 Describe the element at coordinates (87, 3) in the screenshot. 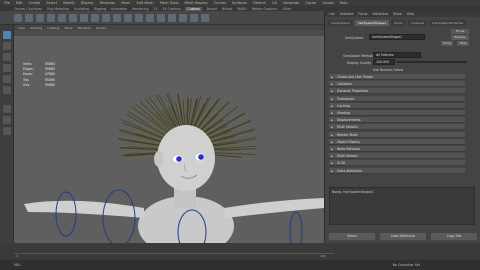

I see `menu-display: Display` at that location.